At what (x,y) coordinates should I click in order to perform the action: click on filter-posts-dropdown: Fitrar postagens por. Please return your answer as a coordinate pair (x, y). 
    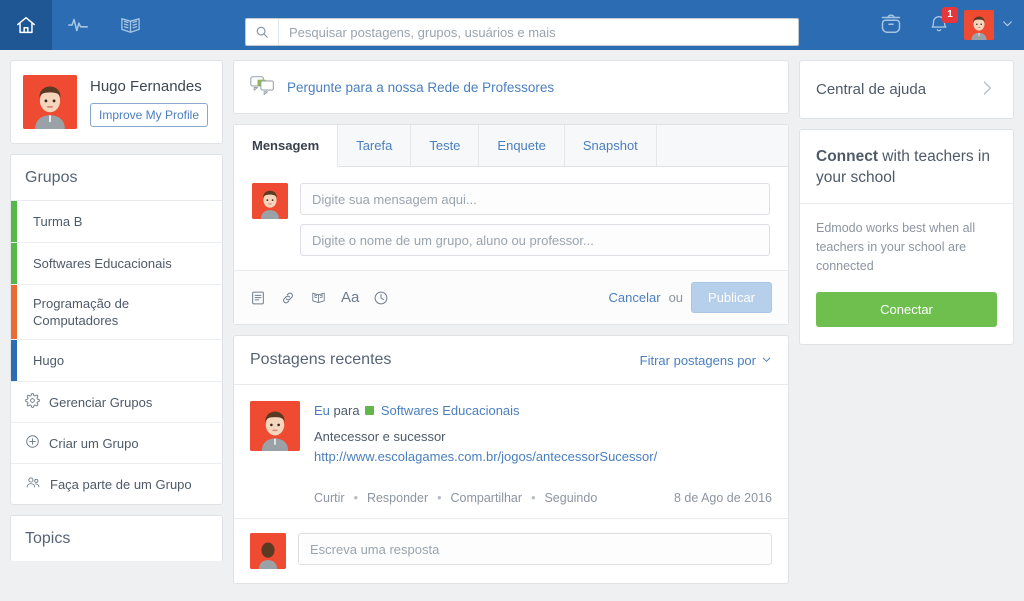
    Looking at the image, I should click on (706, 360).